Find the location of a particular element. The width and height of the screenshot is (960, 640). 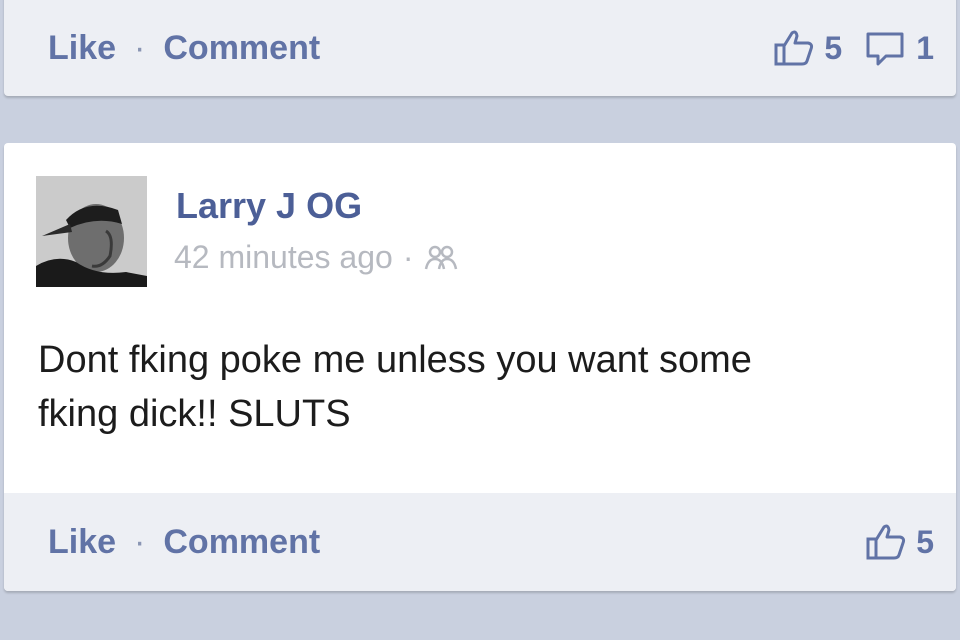

comment-count-group: 1 is located at coordinates (899, 48).